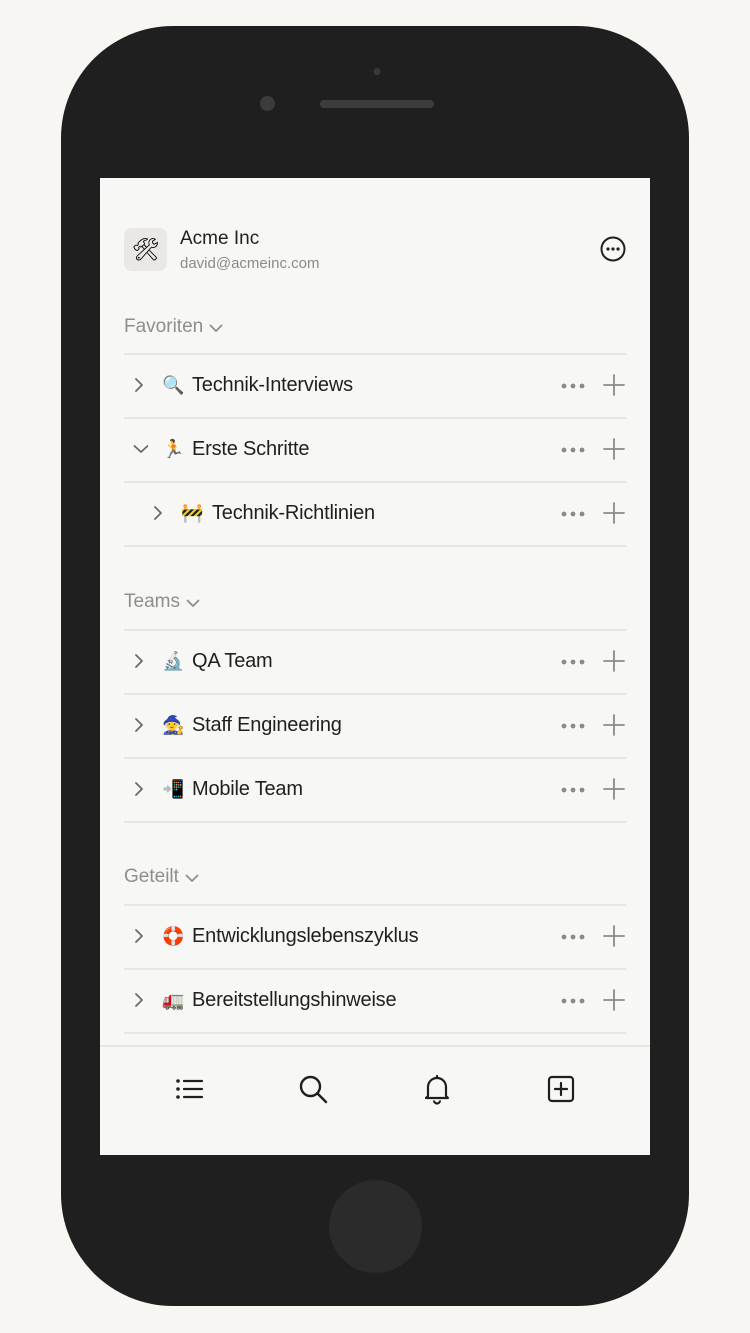 The image size is (750, 1333). Describe the element at coordinates (145, 249) in the screenshot. I see `tools-icon: 🛠` at that location.